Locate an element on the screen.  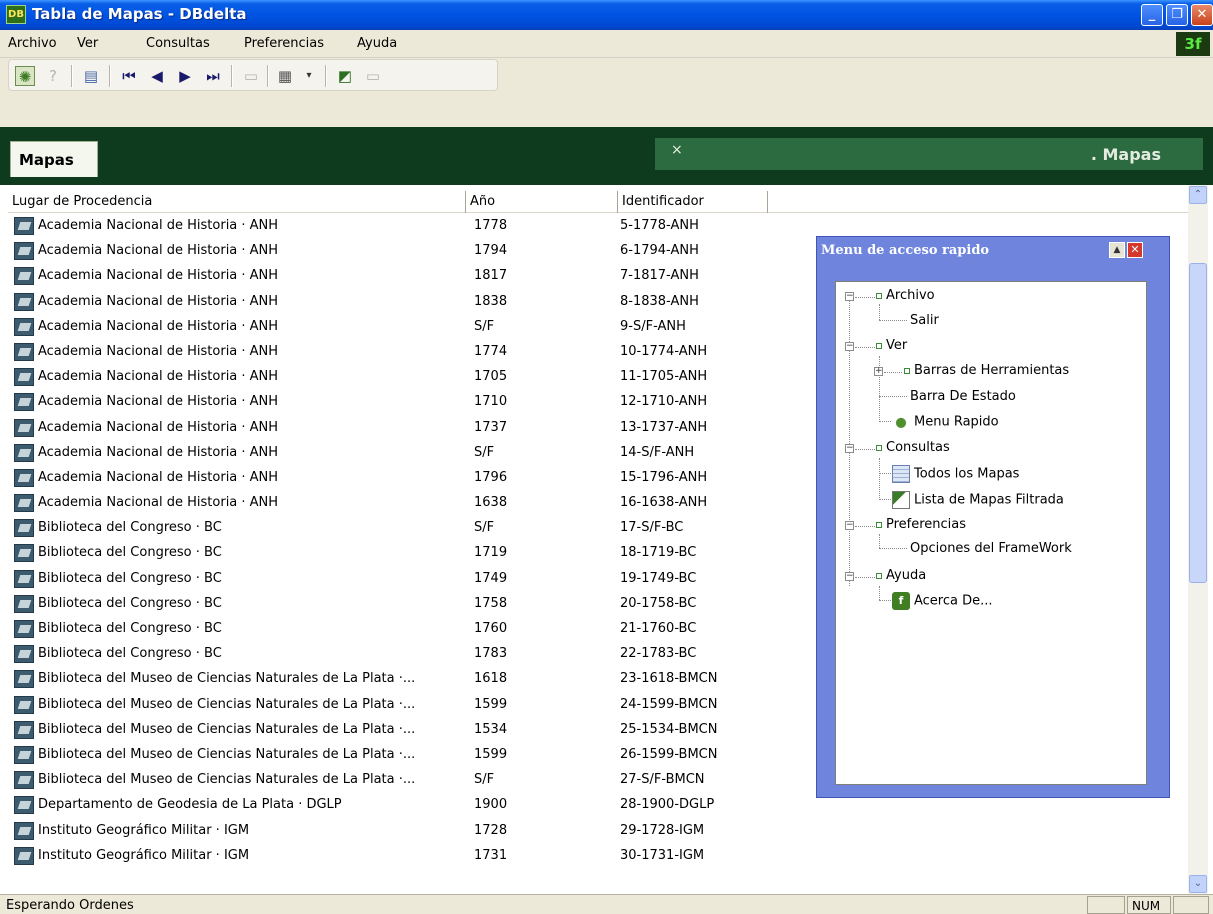
minimize-button: _ is located at coordinates (1152, 15).